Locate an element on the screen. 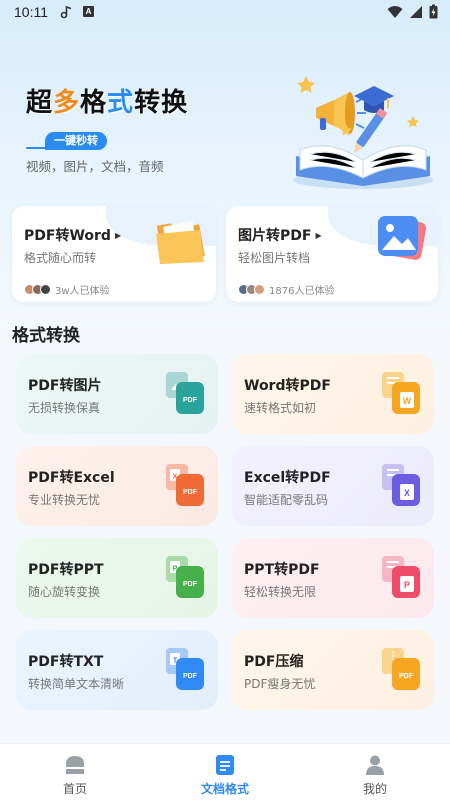 The width and height of the screenshot is (450, 801). card-title: PDF转TXT is located at coordinates (66, 662).